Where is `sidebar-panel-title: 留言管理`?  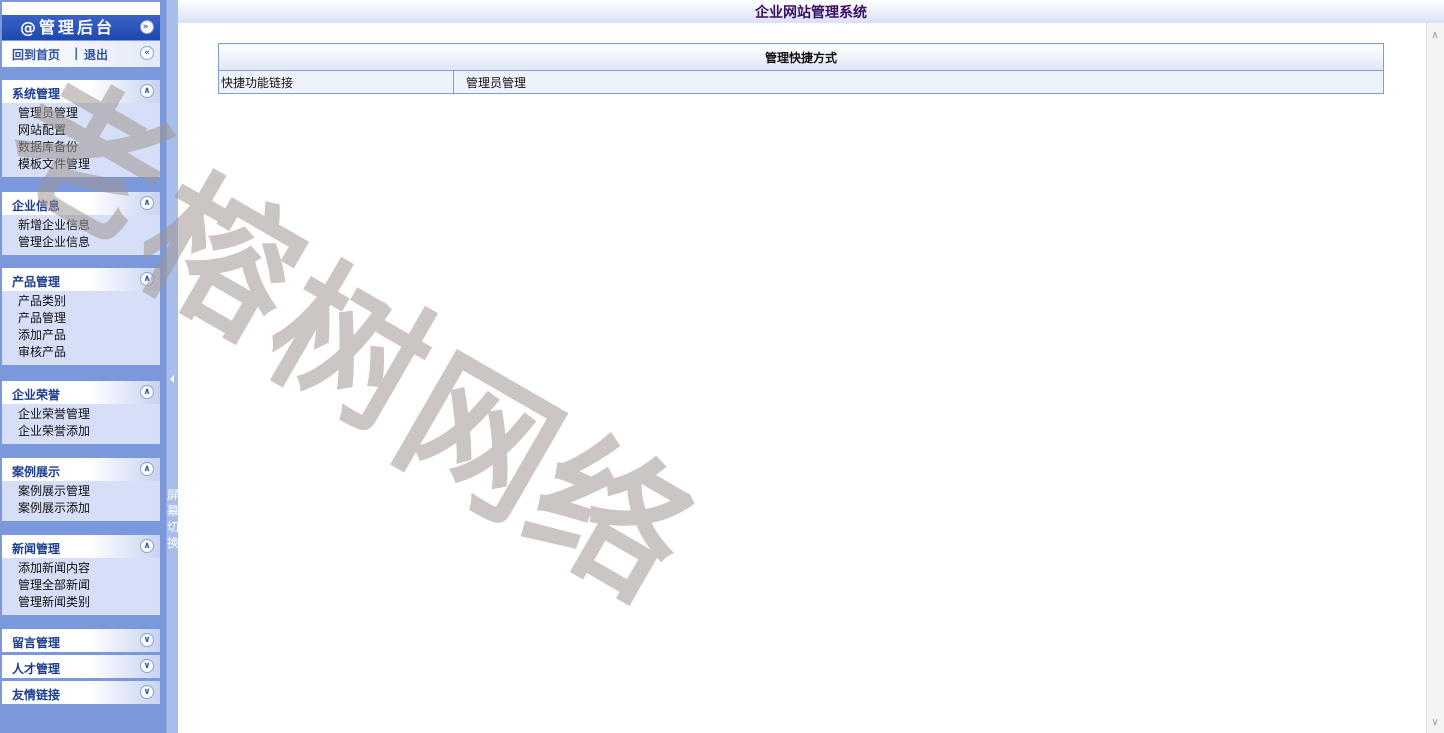
sidebar-panel-title: 留言管理 is located at coordinates (36, 642).